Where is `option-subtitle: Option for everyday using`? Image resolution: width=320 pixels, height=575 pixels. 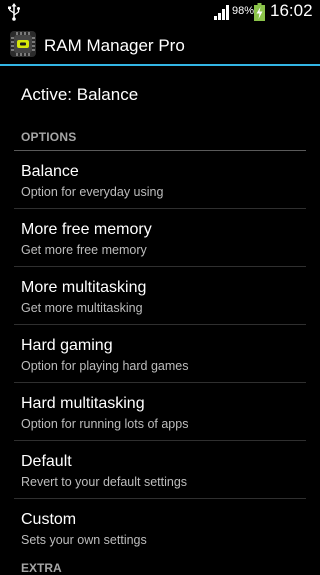 option-subtitle: Option for everyday using is located at coordinates (92, 192).